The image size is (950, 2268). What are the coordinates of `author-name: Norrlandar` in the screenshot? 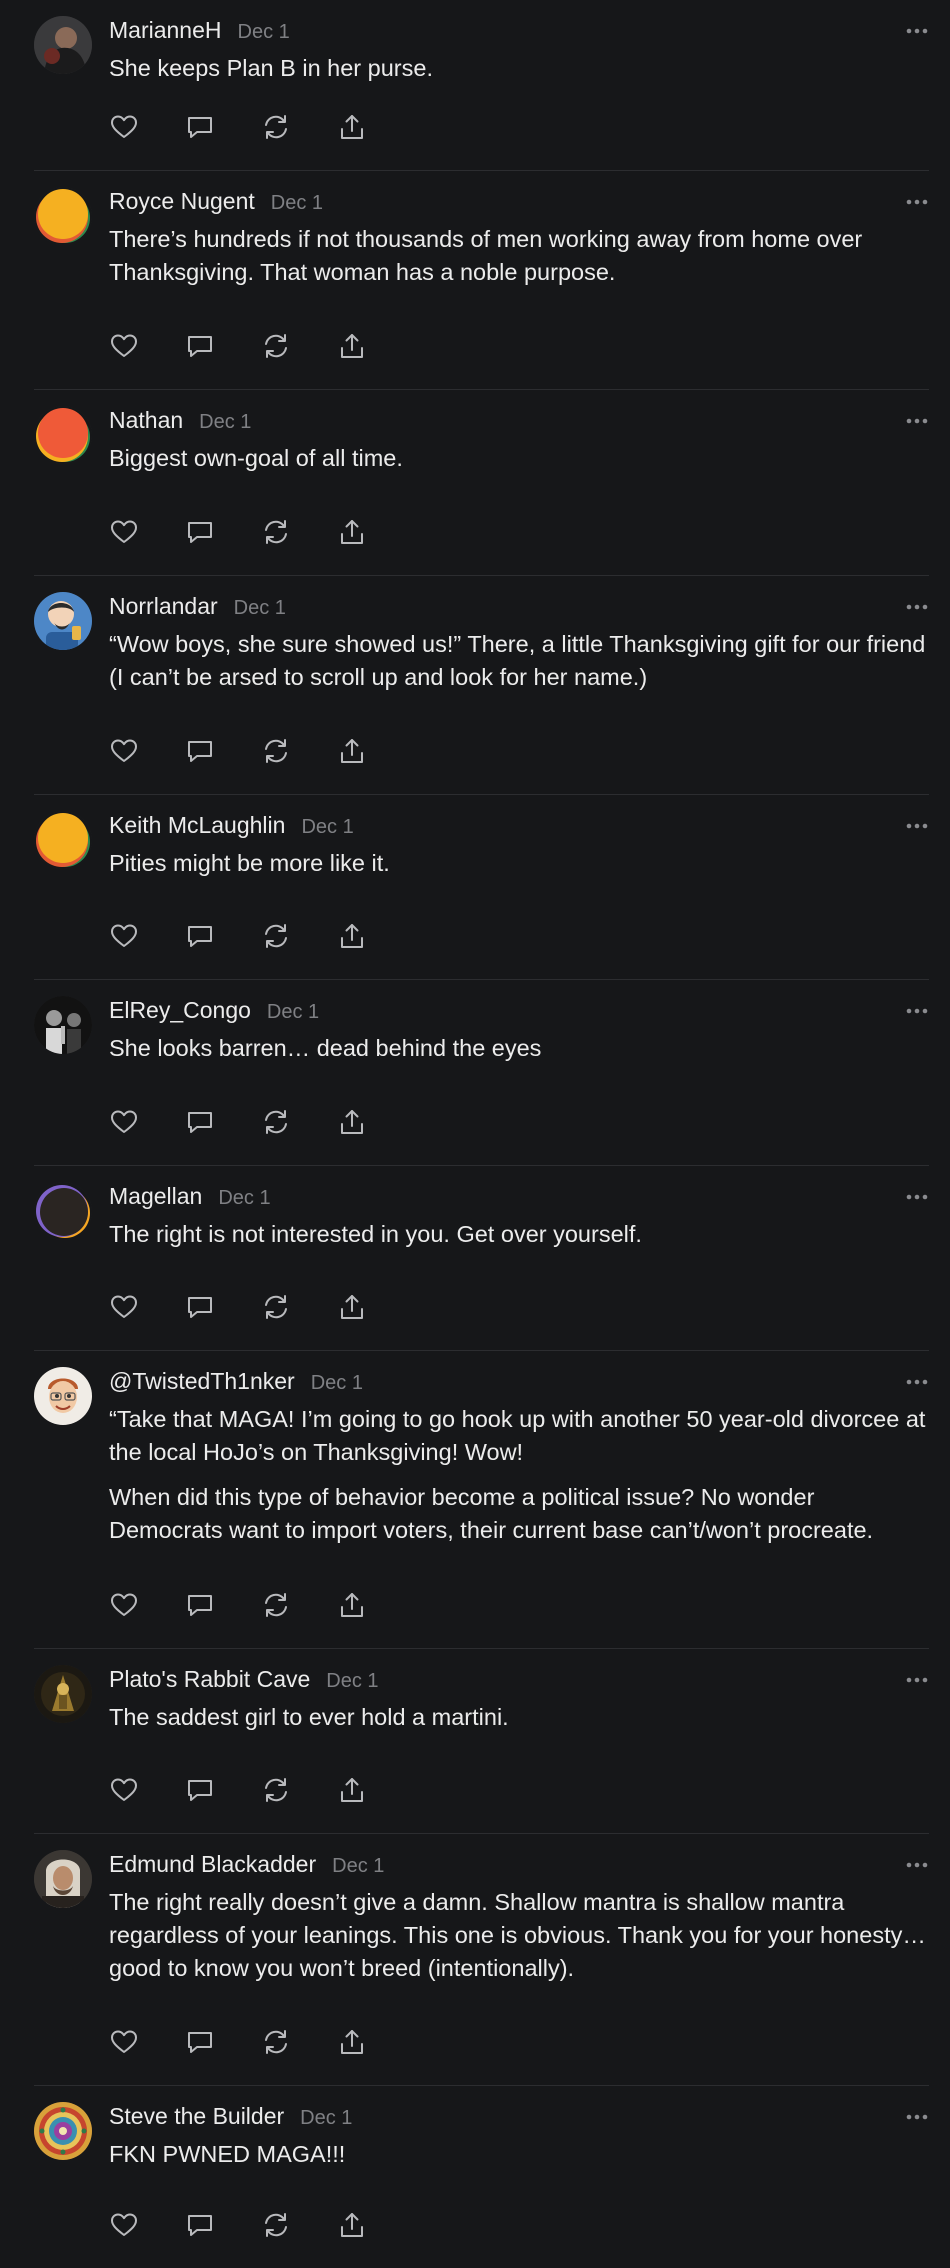 It's located at (163, 606).